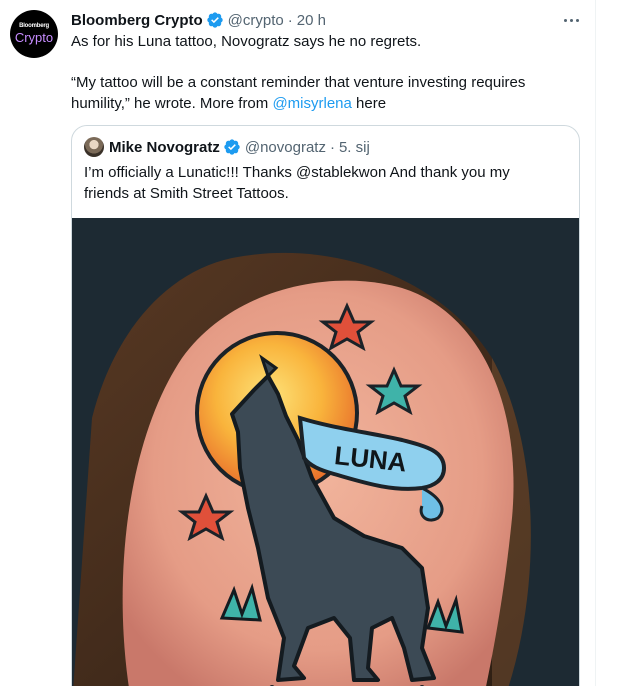 This screenshot has height=686, width=632. Describe the element at coordinates (34, 26) in the screenshot. I see `avatar-logo-line1: Bloomberg` at that location.